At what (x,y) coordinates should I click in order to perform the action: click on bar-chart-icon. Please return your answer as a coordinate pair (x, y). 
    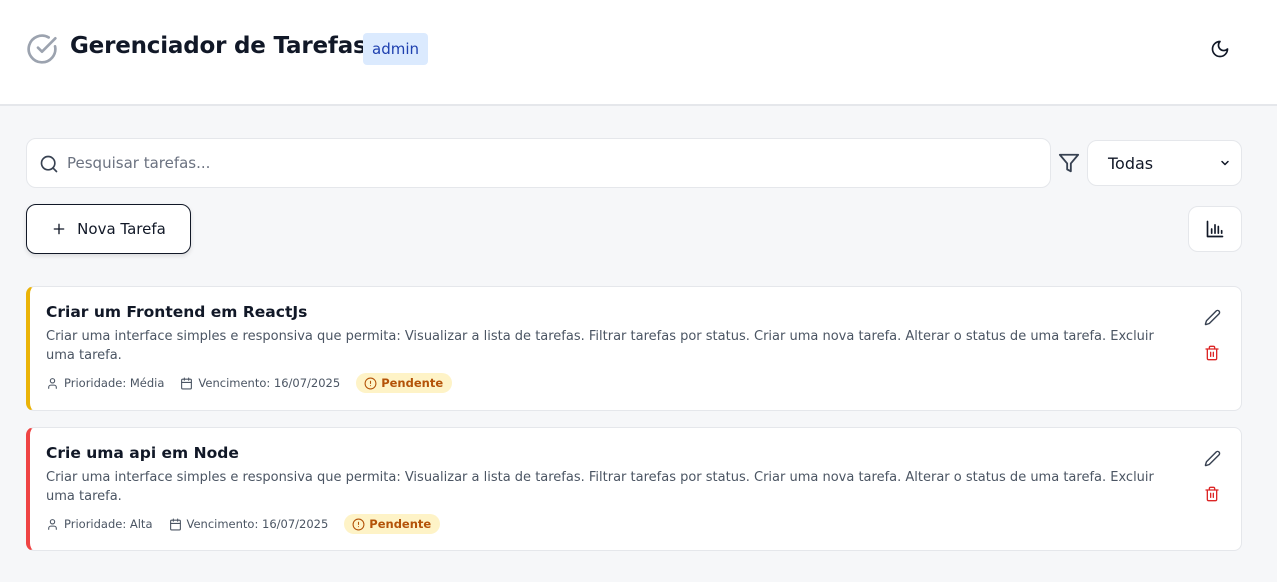
    Looking at the image, I should click on (1215, 229).